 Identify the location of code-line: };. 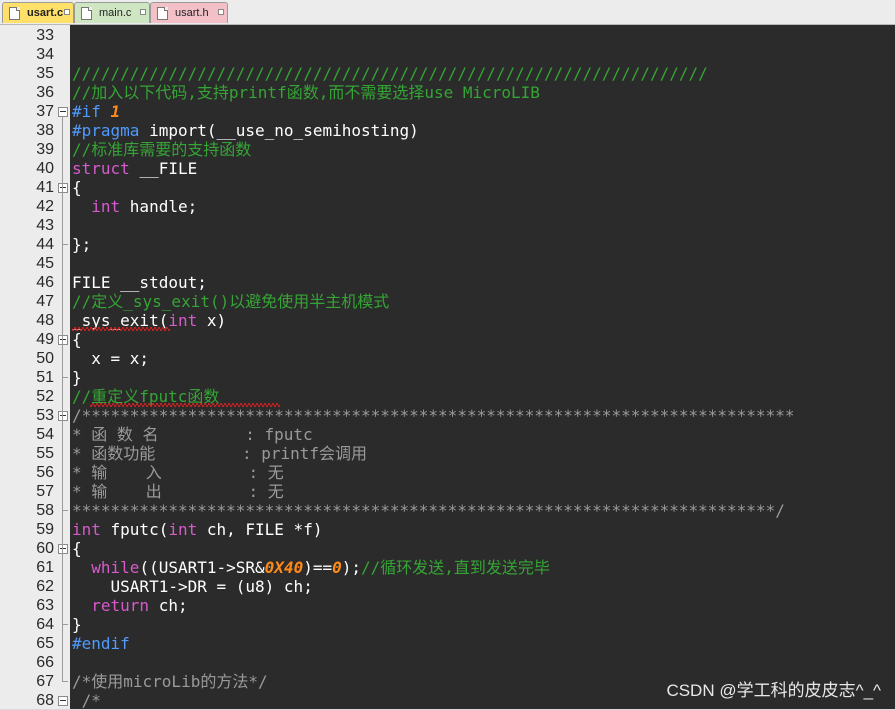
(81, 244).